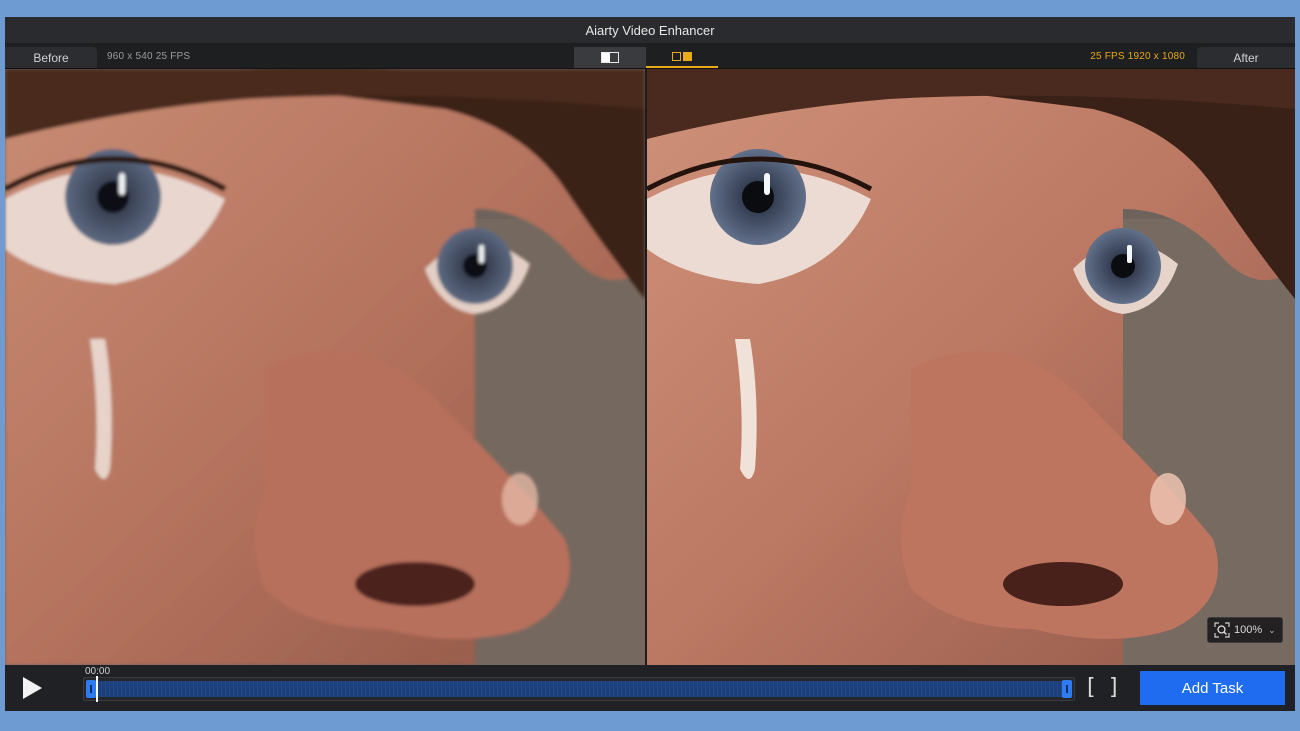 Image resolution: width=1300 pixels, height=731 pixels. I want to click on playhead, so click(97, 689).